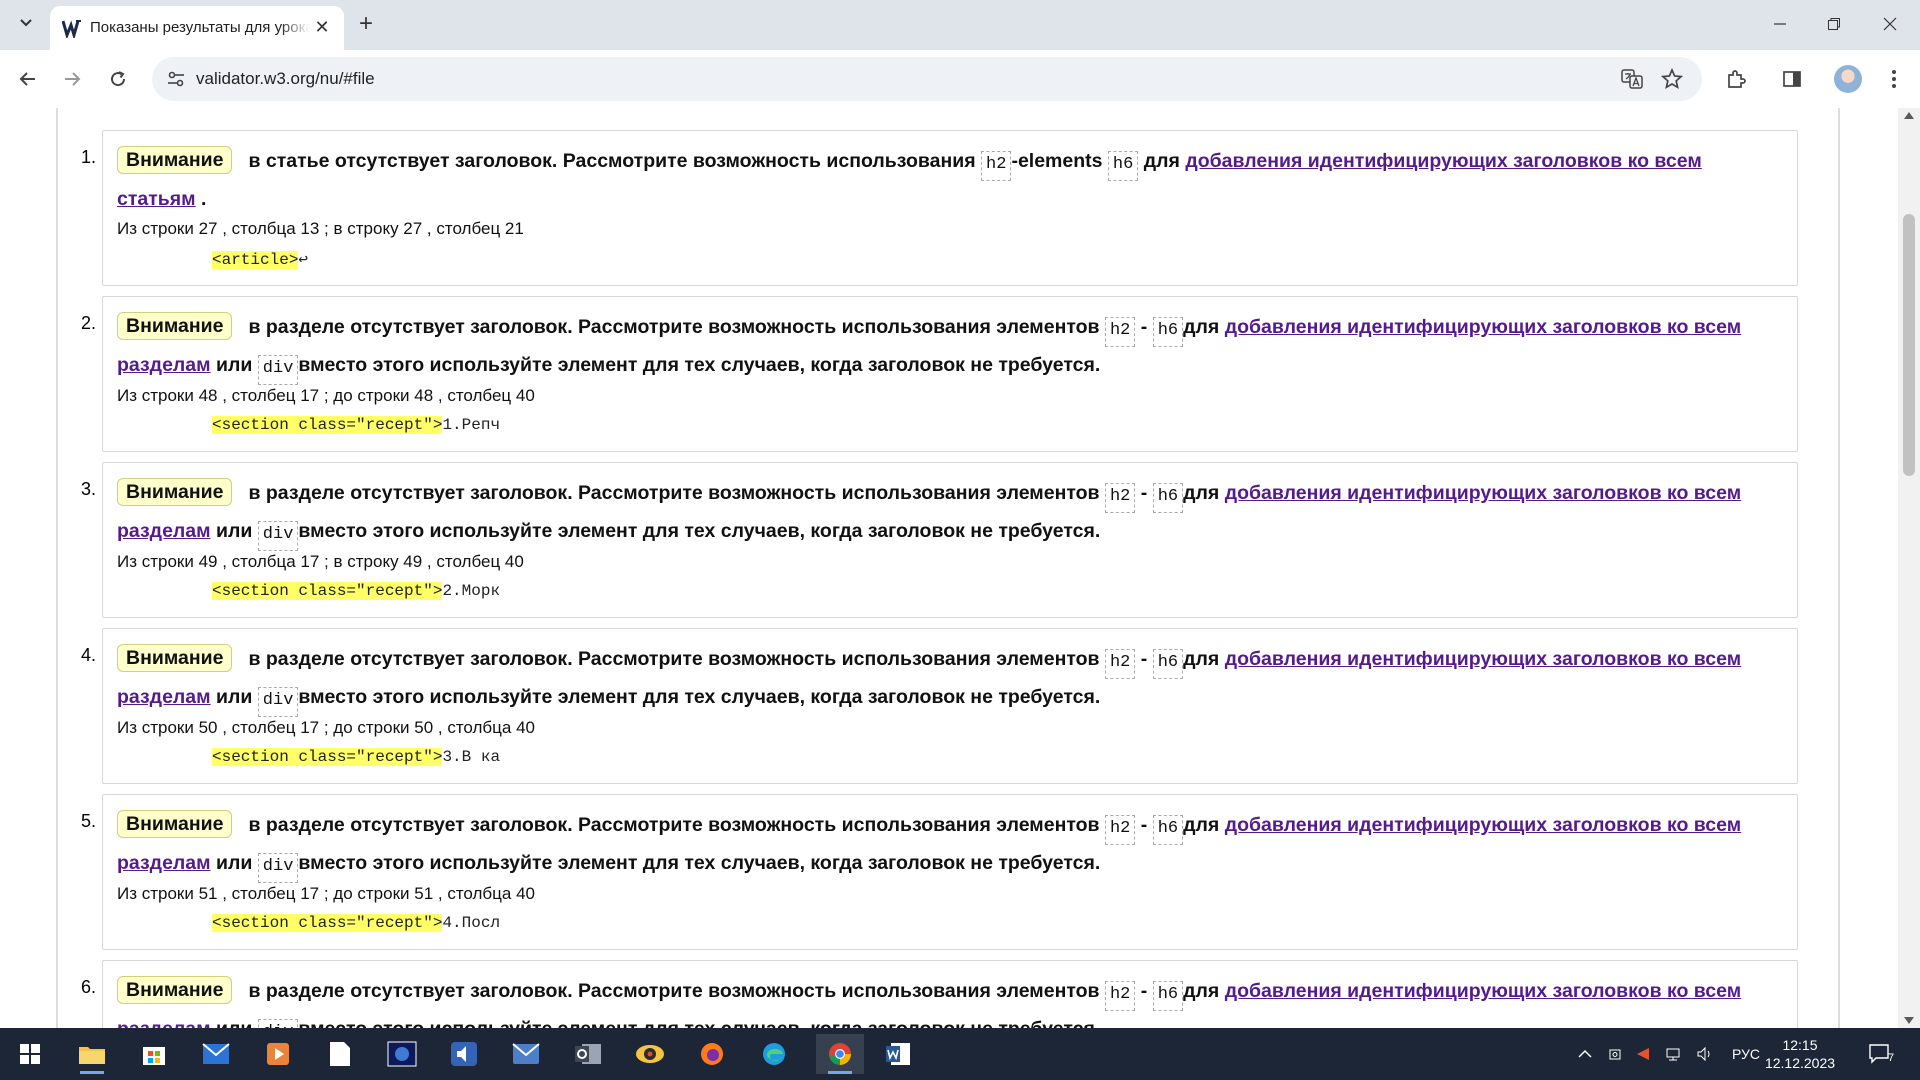  Describe the element at coordinates (176, 79) in the screenshot. I see `site-settings-icon` at that location.